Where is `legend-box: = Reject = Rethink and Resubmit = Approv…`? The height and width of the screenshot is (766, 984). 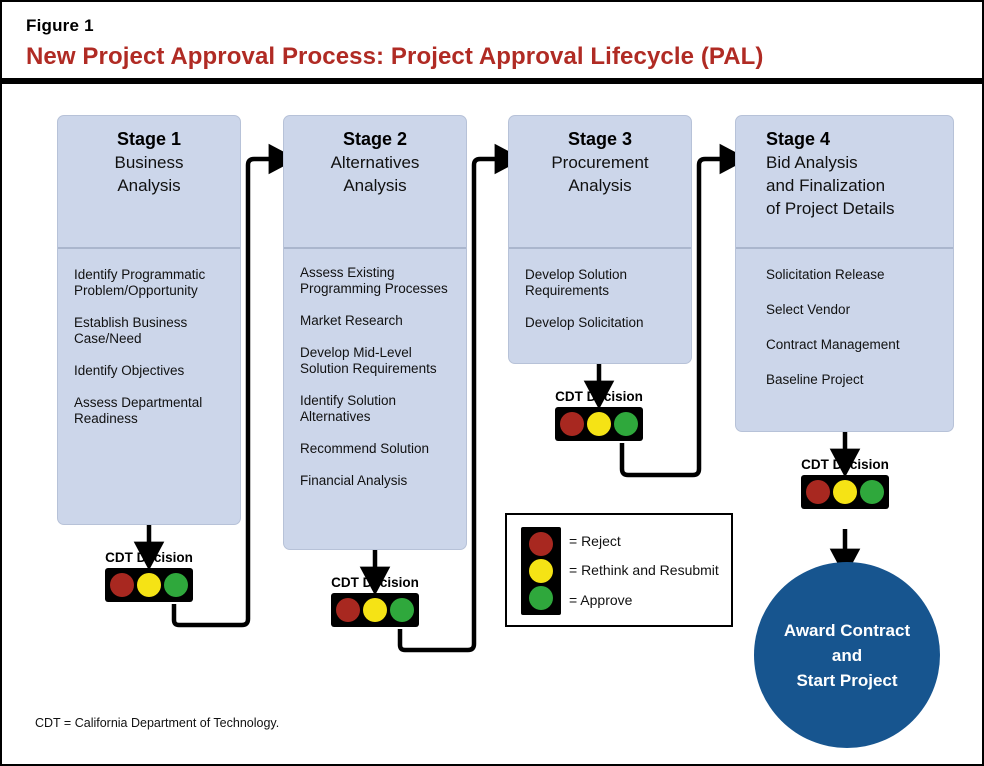
legend-box: = Reject = Rethink and Resubmit = Approv… is located at coordinates (619, 570).